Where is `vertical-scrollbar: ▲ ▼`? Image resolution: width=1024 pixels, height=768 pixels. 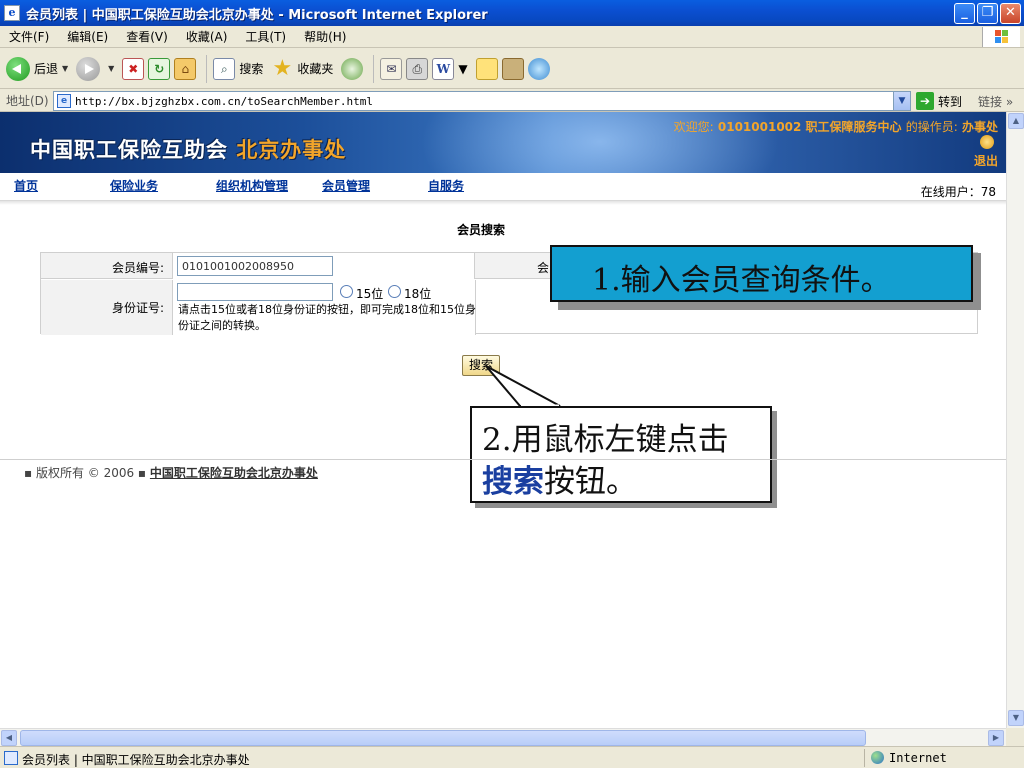 vertical-scrollbar: ▲ ▼ is located at coordinates (1015, 420).